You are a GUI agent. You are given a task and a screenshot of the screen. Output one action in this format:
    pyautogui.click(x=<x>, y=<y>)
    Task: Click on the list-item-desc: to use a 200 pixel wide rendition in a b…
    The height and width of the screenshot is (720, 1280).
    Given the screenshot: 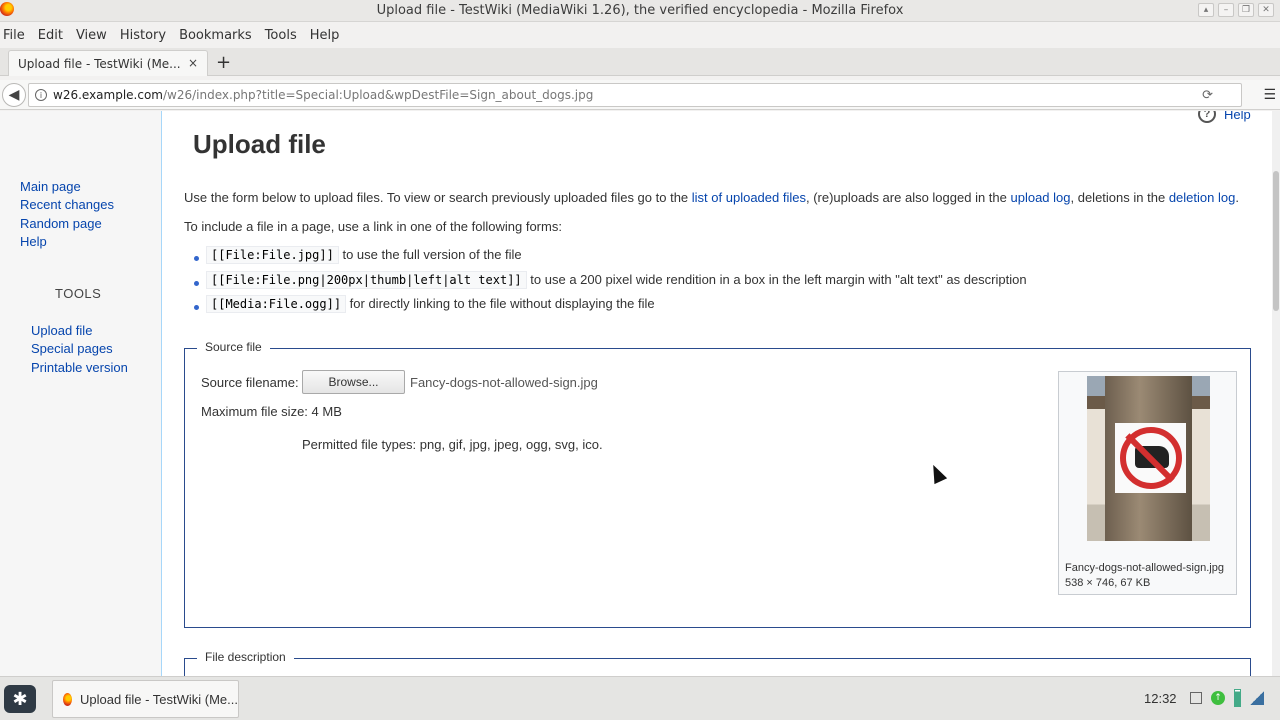 What is the action you would take?
    pyautogui.click(x=778, y=279)
    